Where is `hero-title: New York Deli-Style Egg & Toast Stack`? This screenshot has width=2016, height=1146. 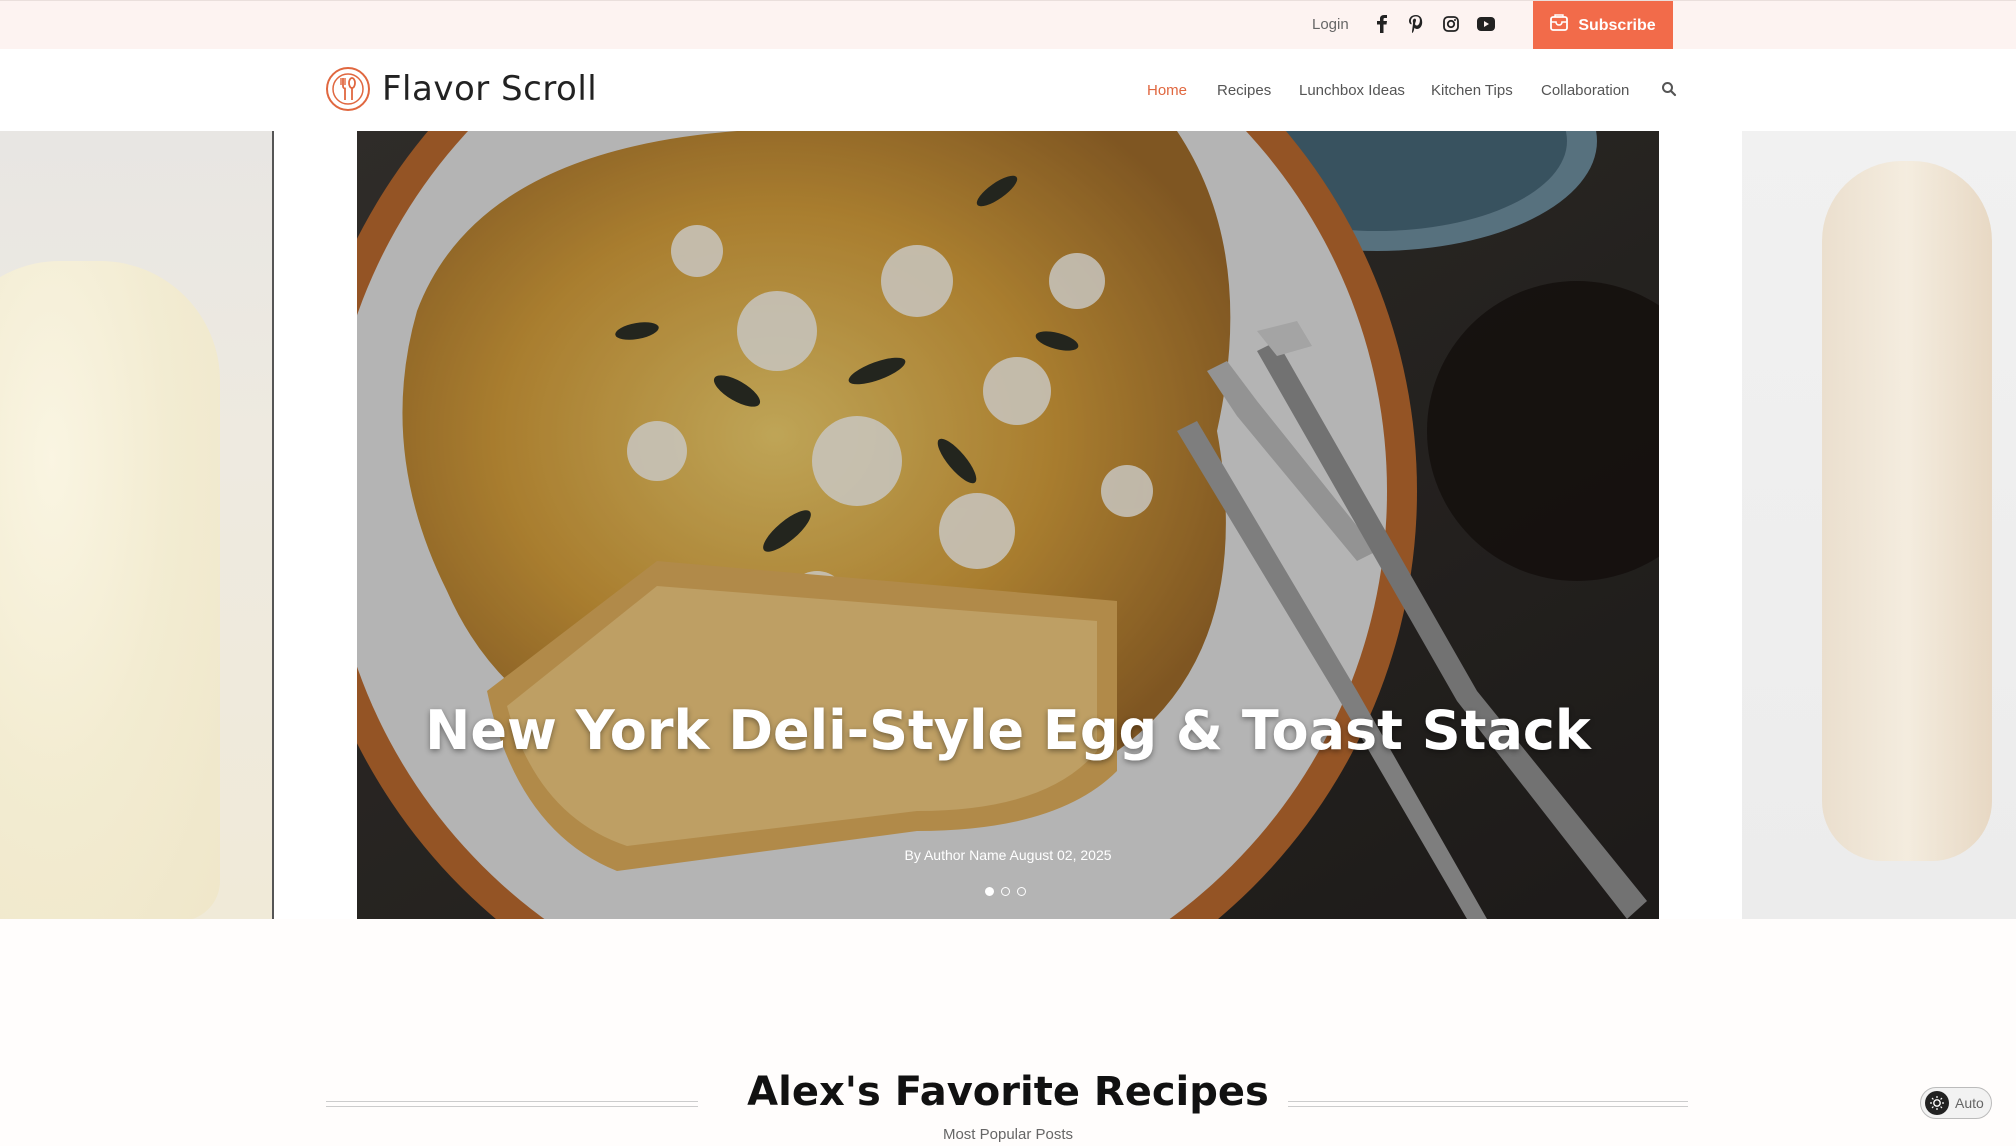 hero-title: New York Deli-Style Egg & Toast Stack is located at coordinates (1008, 730).